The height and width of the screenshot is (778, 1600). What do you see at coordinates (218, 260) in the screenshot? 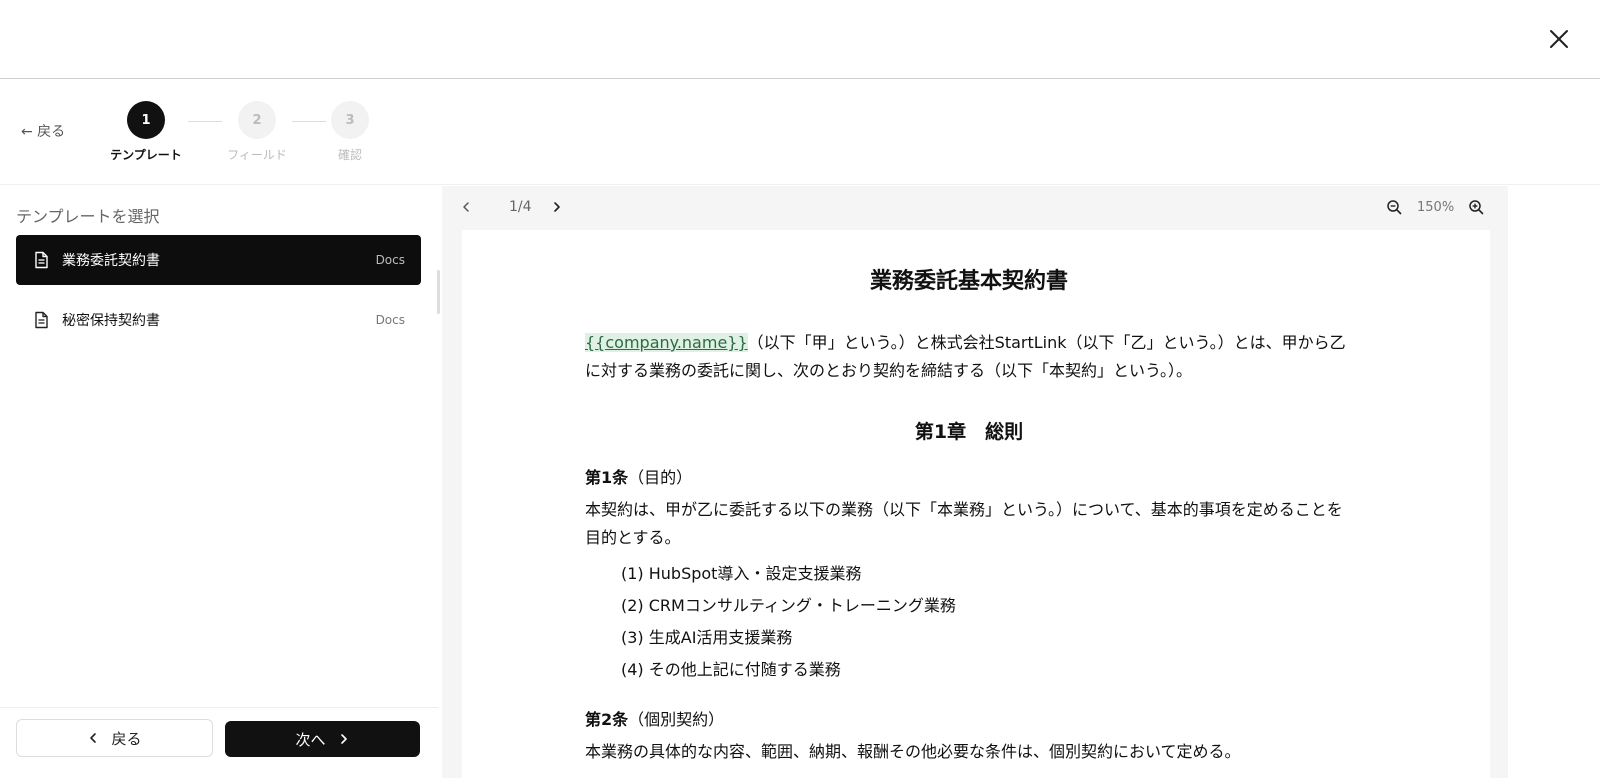
I see `template-item-outsourcing: 業務委託契約書 Docs` at bounding box center [218, 260].